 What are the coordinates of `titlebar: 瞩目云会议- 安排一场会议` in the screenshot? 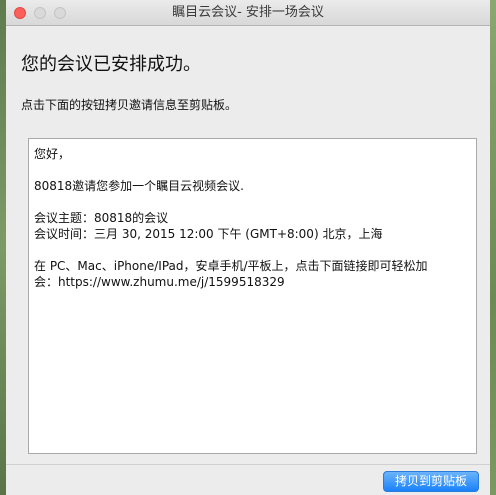 It's located at (248, 13).